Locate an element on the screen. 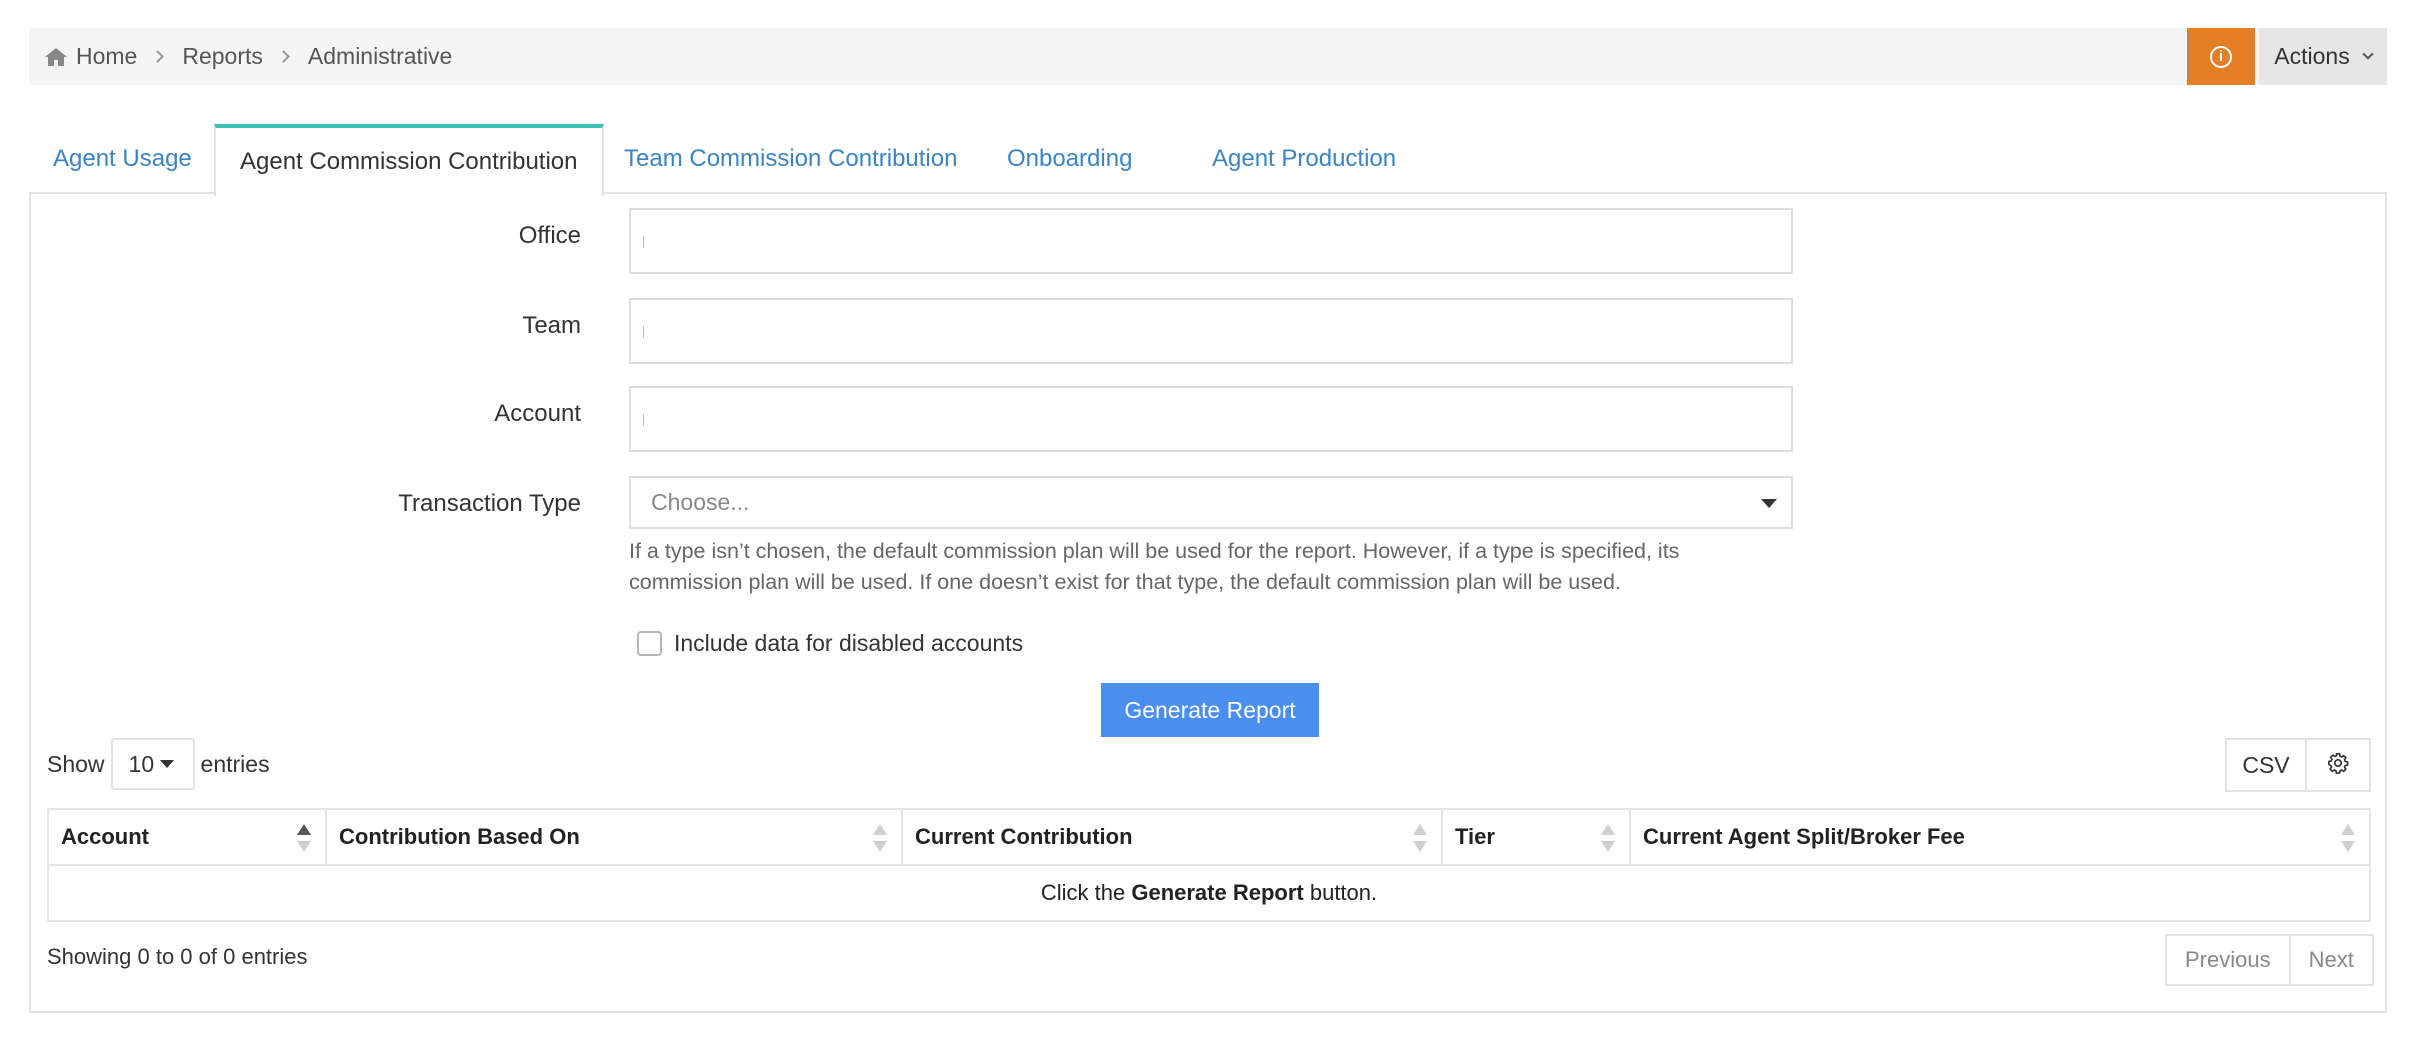  include-disabled-checkbox: Include data for disabled accounts is located at coordinates (830, 643).